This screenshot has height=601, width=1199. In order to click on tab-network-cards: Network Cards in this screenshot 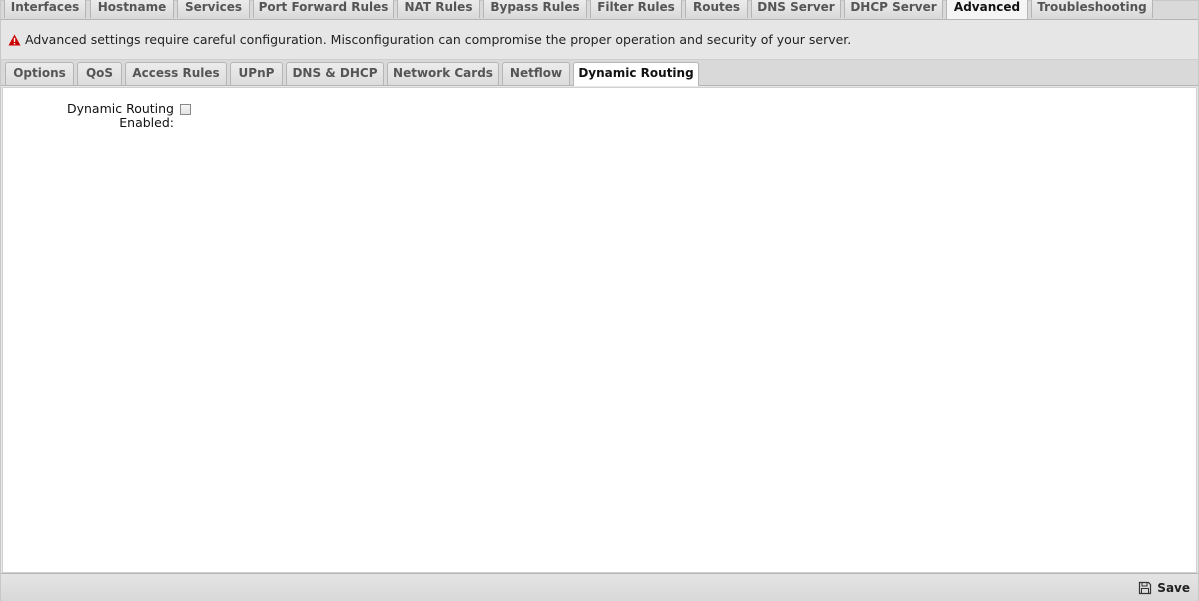, I will do `click(443, 73)`.